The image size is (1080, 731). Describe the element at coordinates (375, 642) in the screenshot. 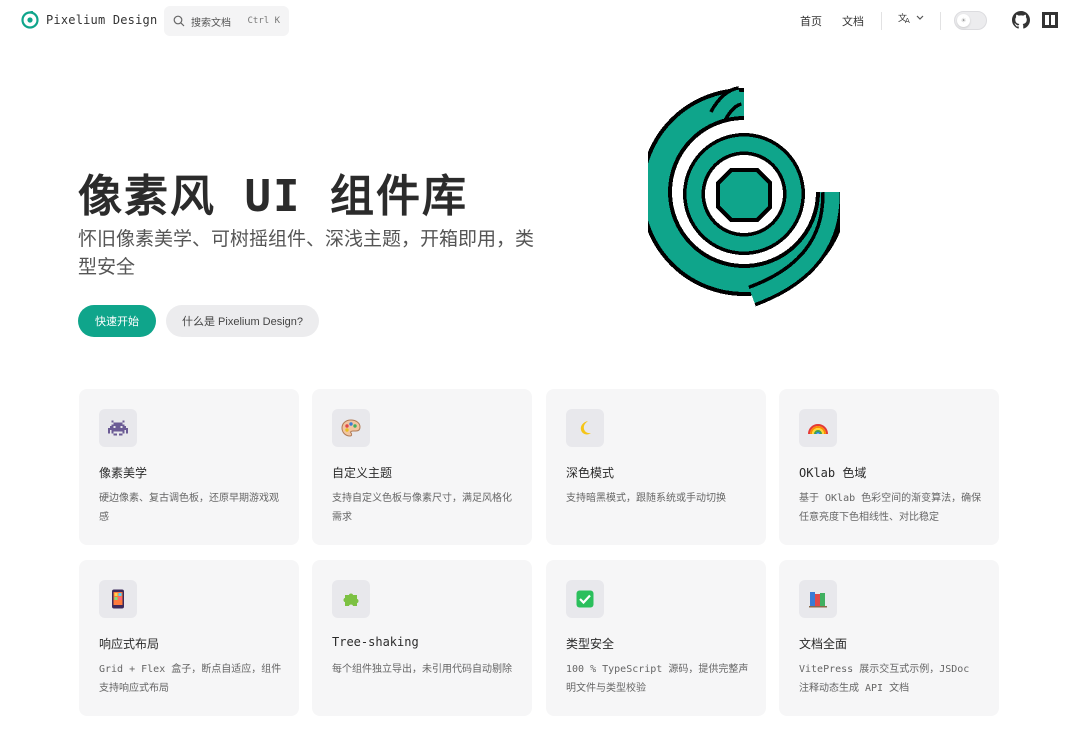

I see `feature-title: Tree-shaking` at that location.